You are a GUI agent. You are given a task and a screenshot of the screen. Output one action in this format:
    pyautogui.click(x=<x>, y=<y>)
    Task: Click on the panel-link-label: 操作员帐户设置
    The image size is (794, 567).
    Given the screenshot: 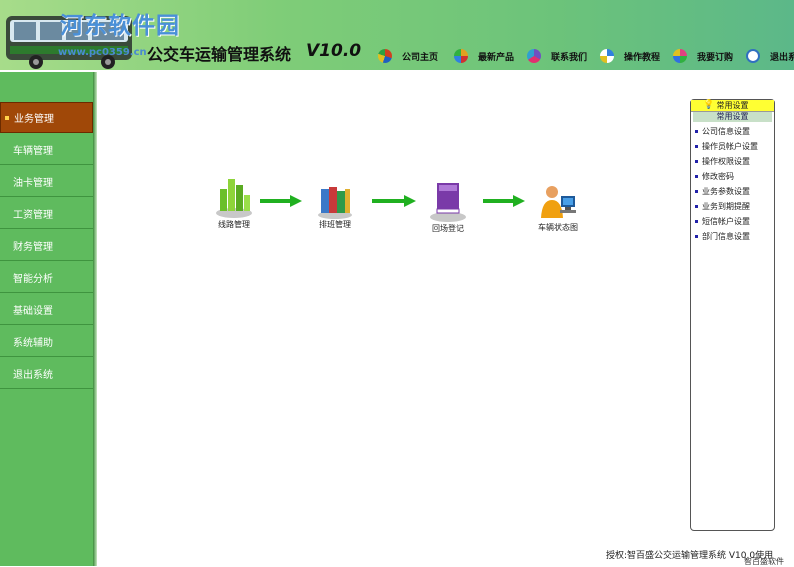 What is the action you would take?
    pyautogui.click(x=730, y=146)
    